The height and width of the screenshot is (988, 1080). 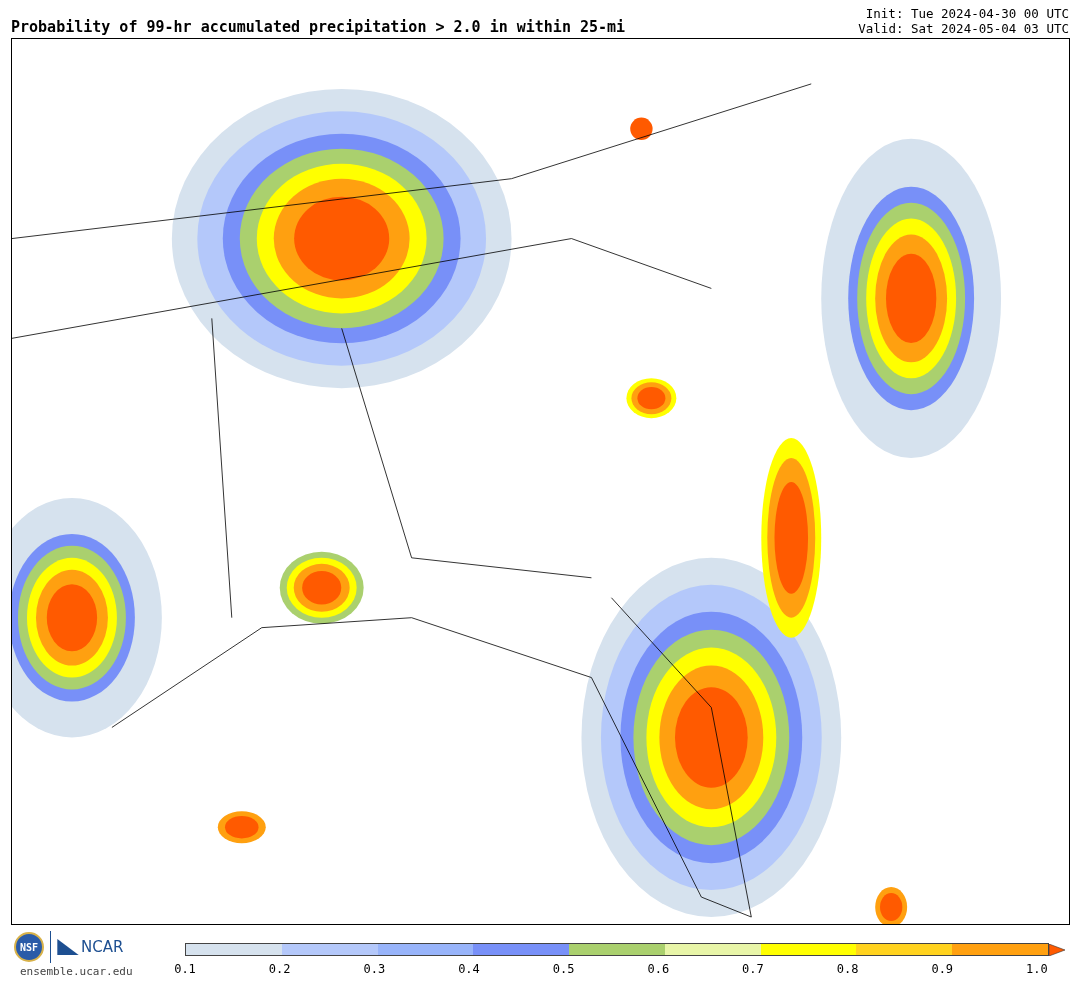 I want to click on init-time: Init: Tue 2024-04-30 00 UTC, so click(x=967, y=13).